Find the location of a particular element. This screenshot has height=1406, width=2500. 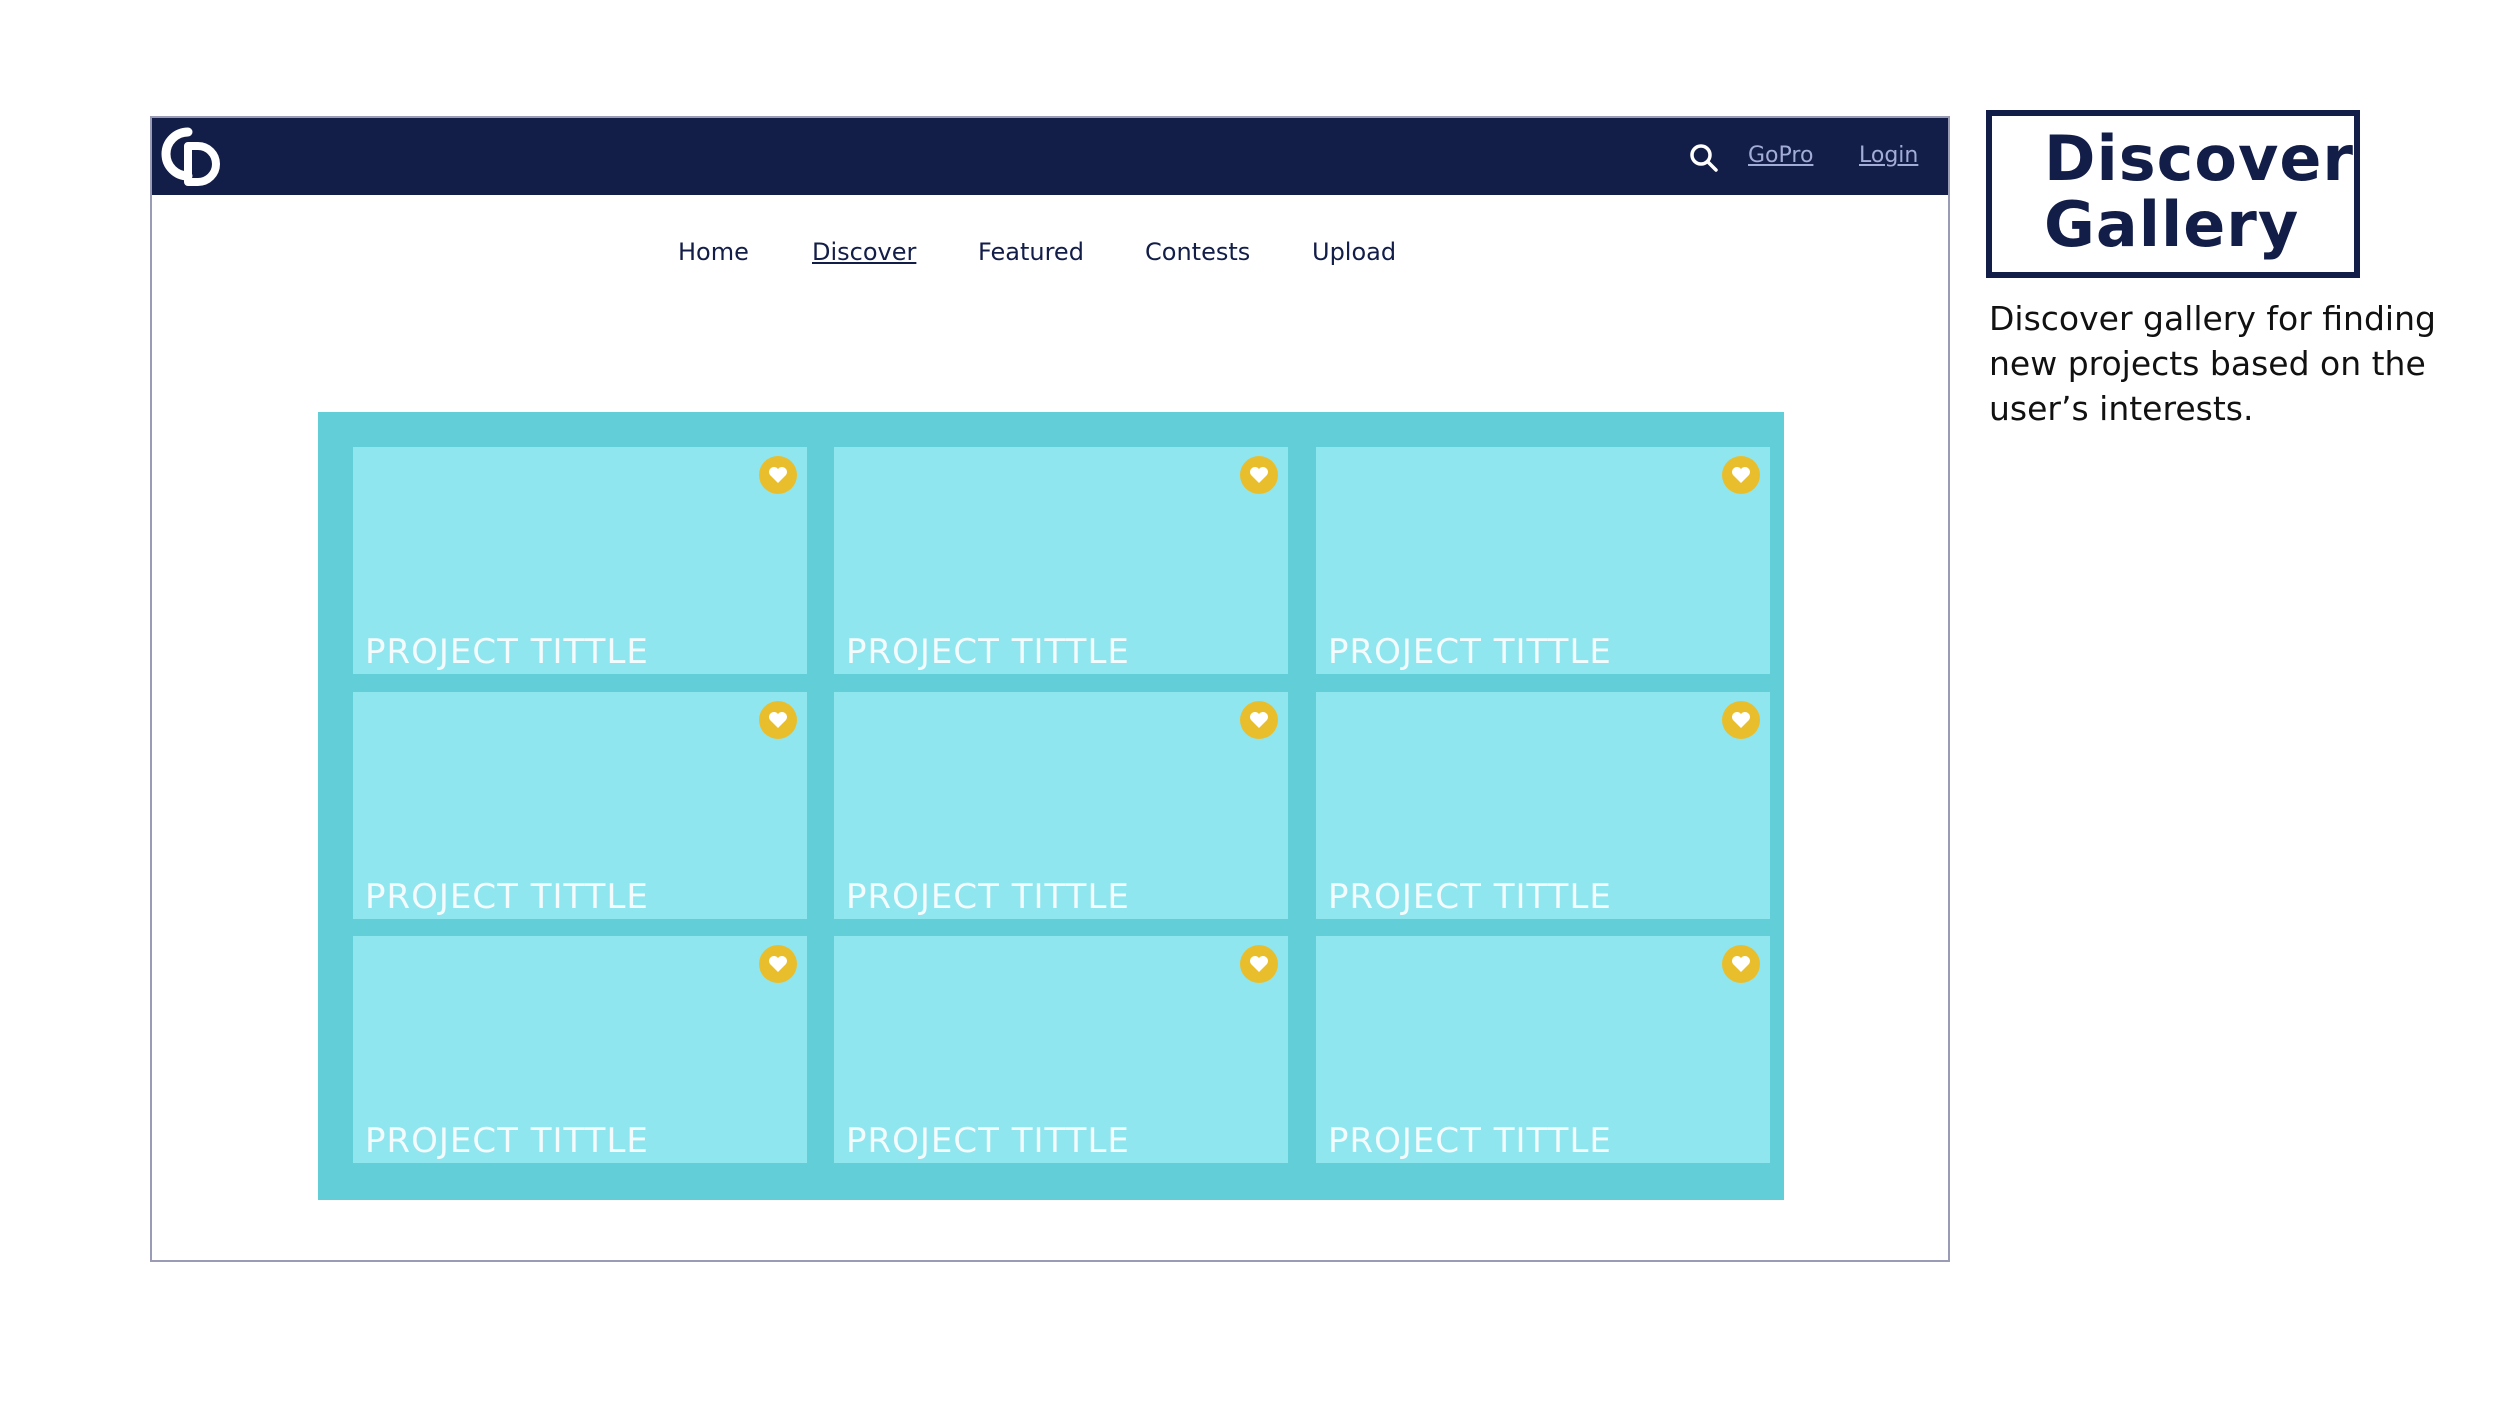

login-link: Login is located at coordinates (1888, 156).